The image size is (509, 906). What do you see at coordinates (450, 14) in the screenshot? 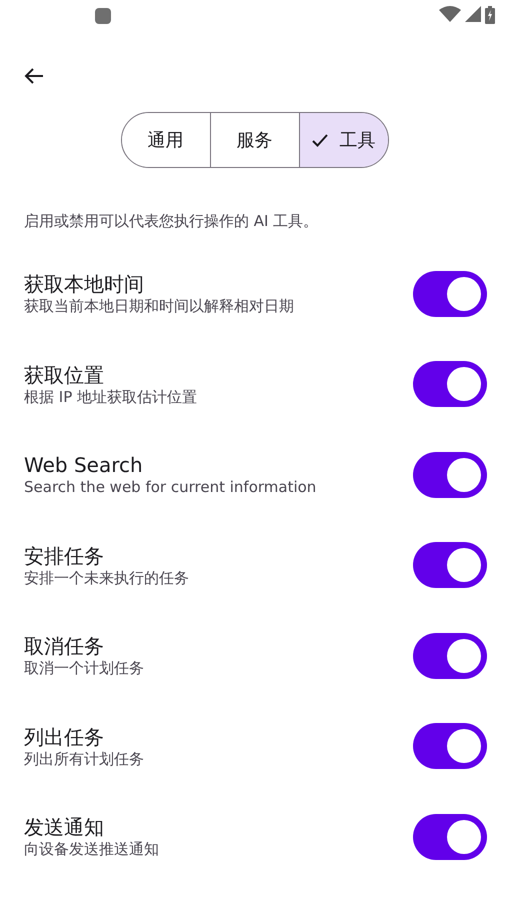
I see `wifi-icon` at bounding box center [450, 14].